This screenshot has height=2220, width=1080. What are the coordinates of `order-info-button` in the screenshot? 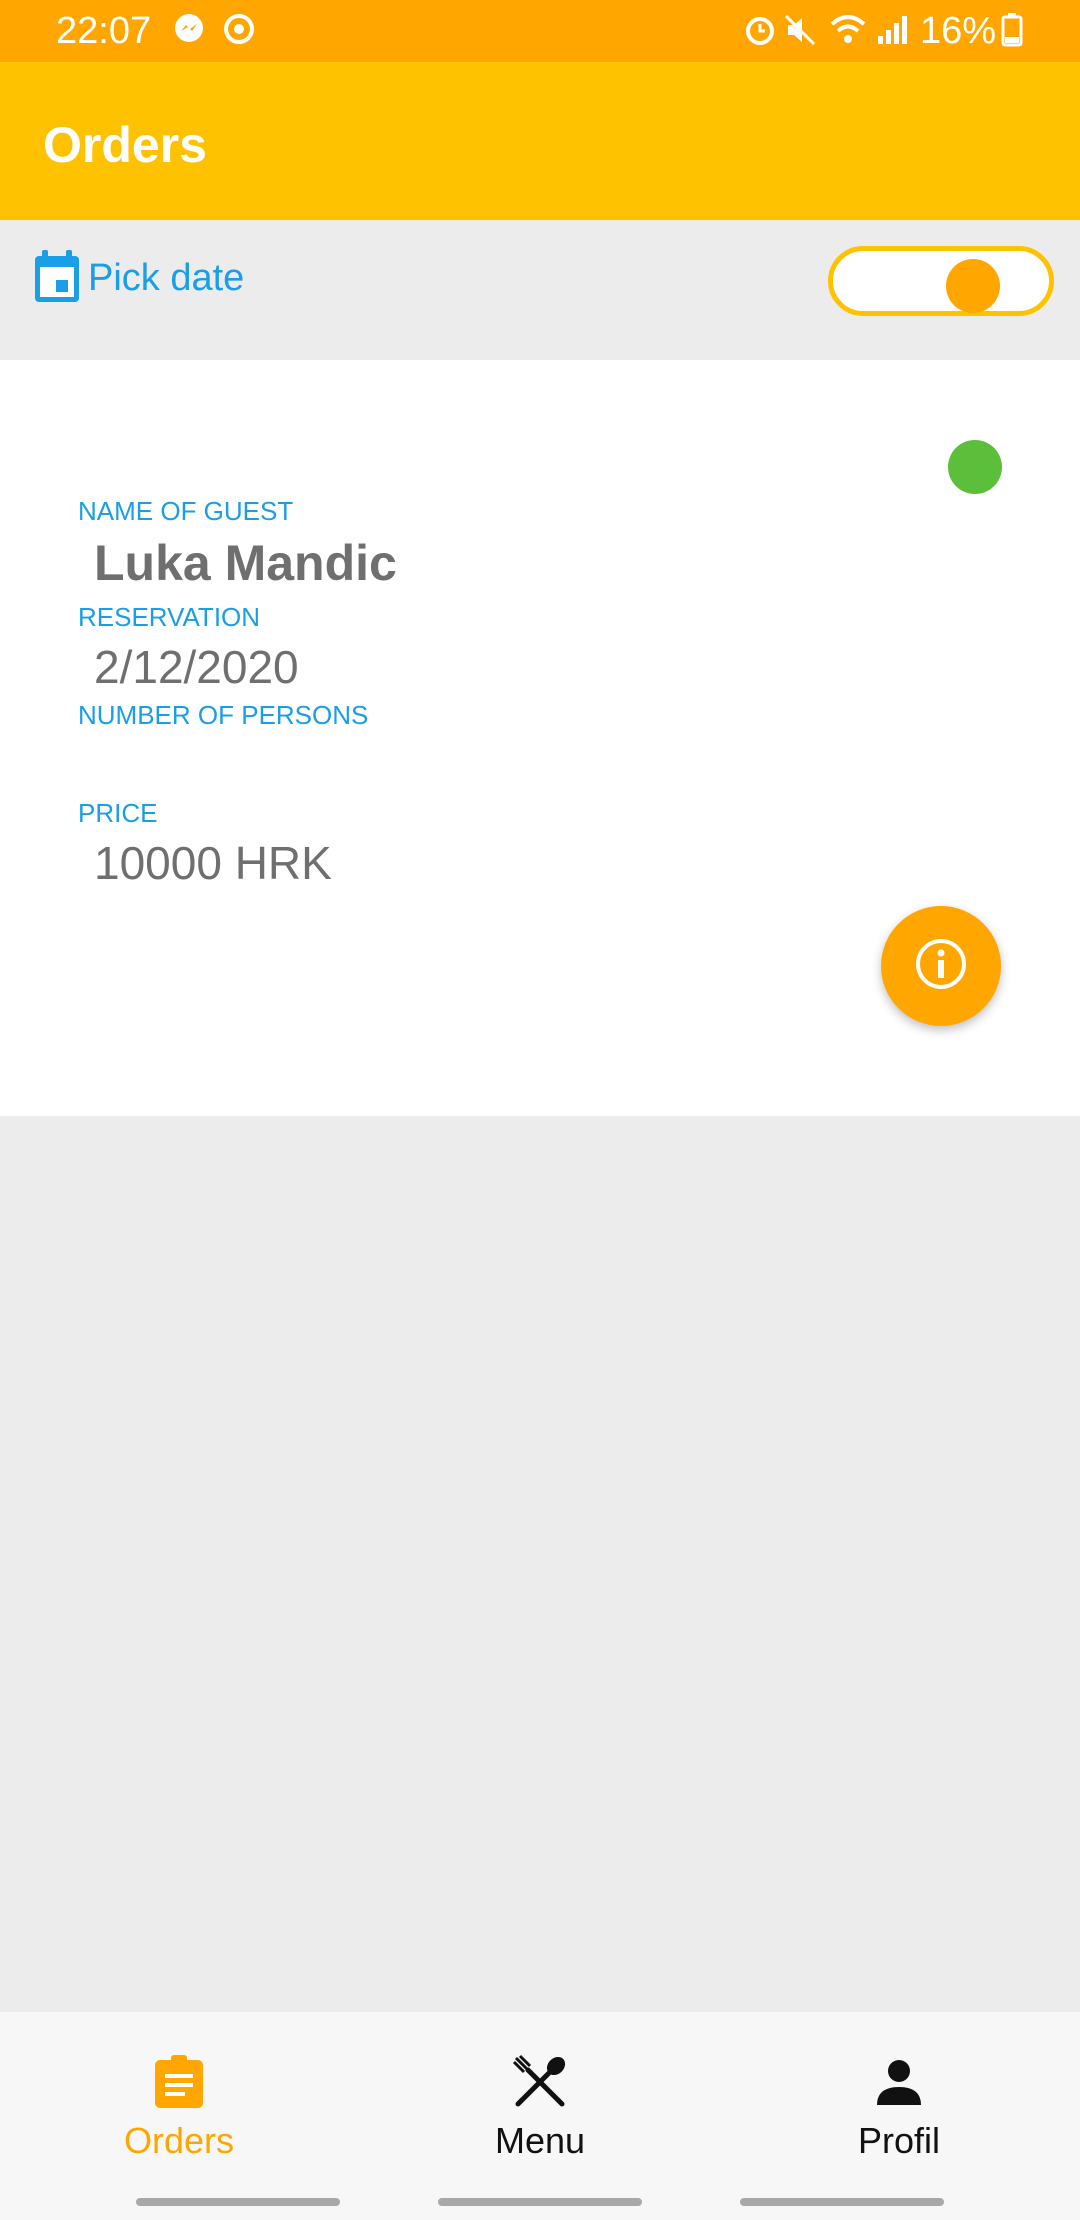 It's located at (941, 966).